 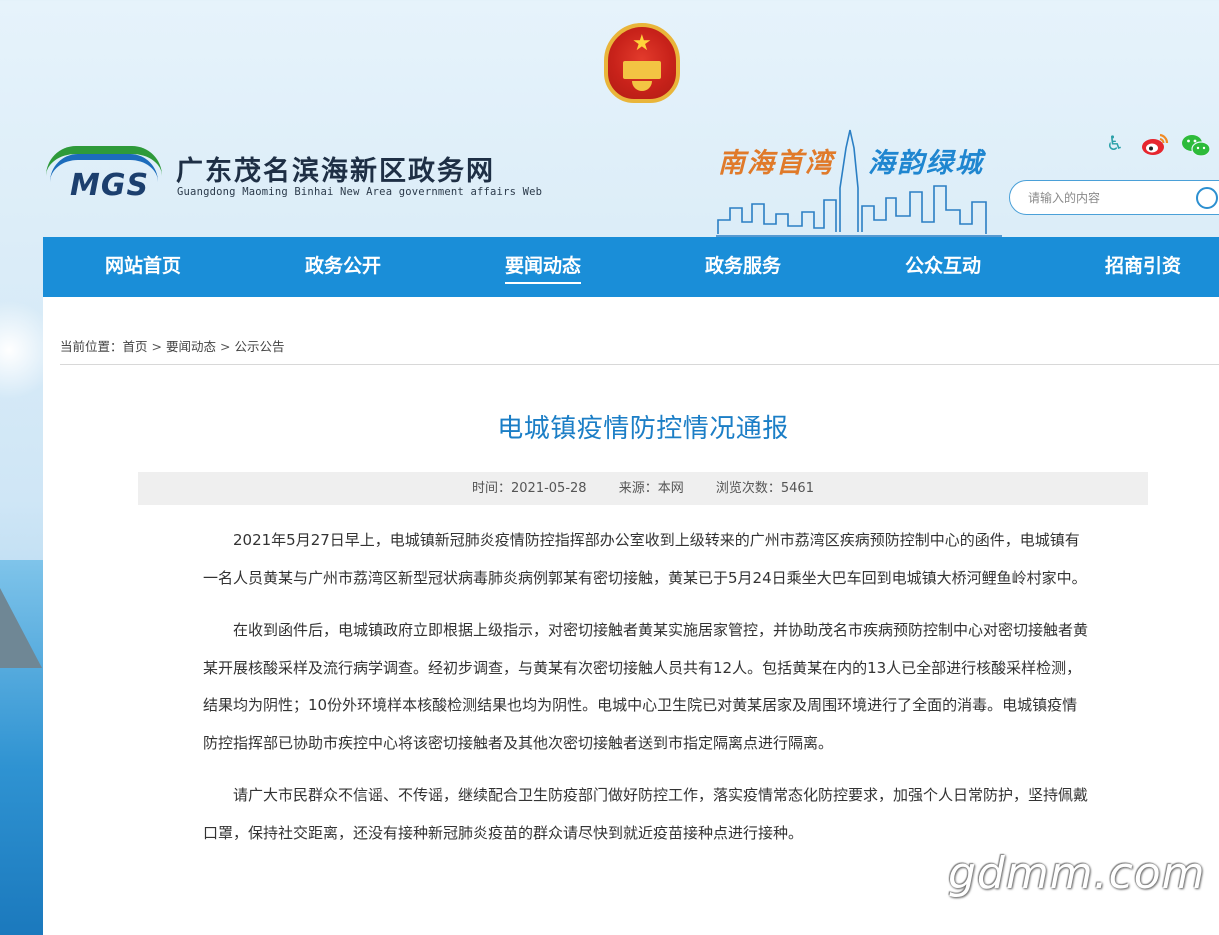 What do you see at coordinates (1196, 146) in the screenshot?
I see `wechat-icon` at bounding box center [1196, 146].